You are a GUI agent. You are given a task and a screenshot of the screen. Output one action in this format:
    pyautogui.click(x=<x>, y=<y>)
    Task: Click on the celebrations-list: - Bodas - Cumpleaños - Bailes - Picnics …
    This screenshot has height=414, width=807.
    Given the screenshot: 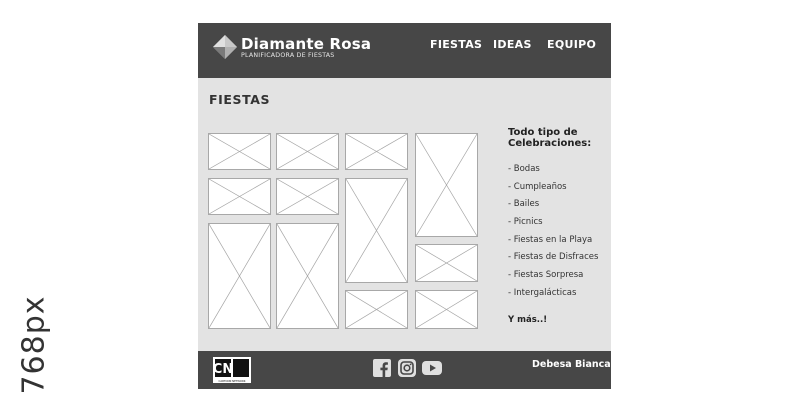 What is the action you would take?
    pyautogui.click(x=553, y=234)
    